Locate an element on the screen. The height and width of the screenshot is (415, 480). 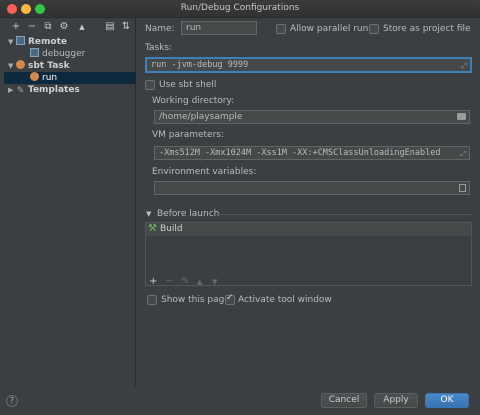
working-dir-field: /home/playsample is located at coordinates (312, 117).